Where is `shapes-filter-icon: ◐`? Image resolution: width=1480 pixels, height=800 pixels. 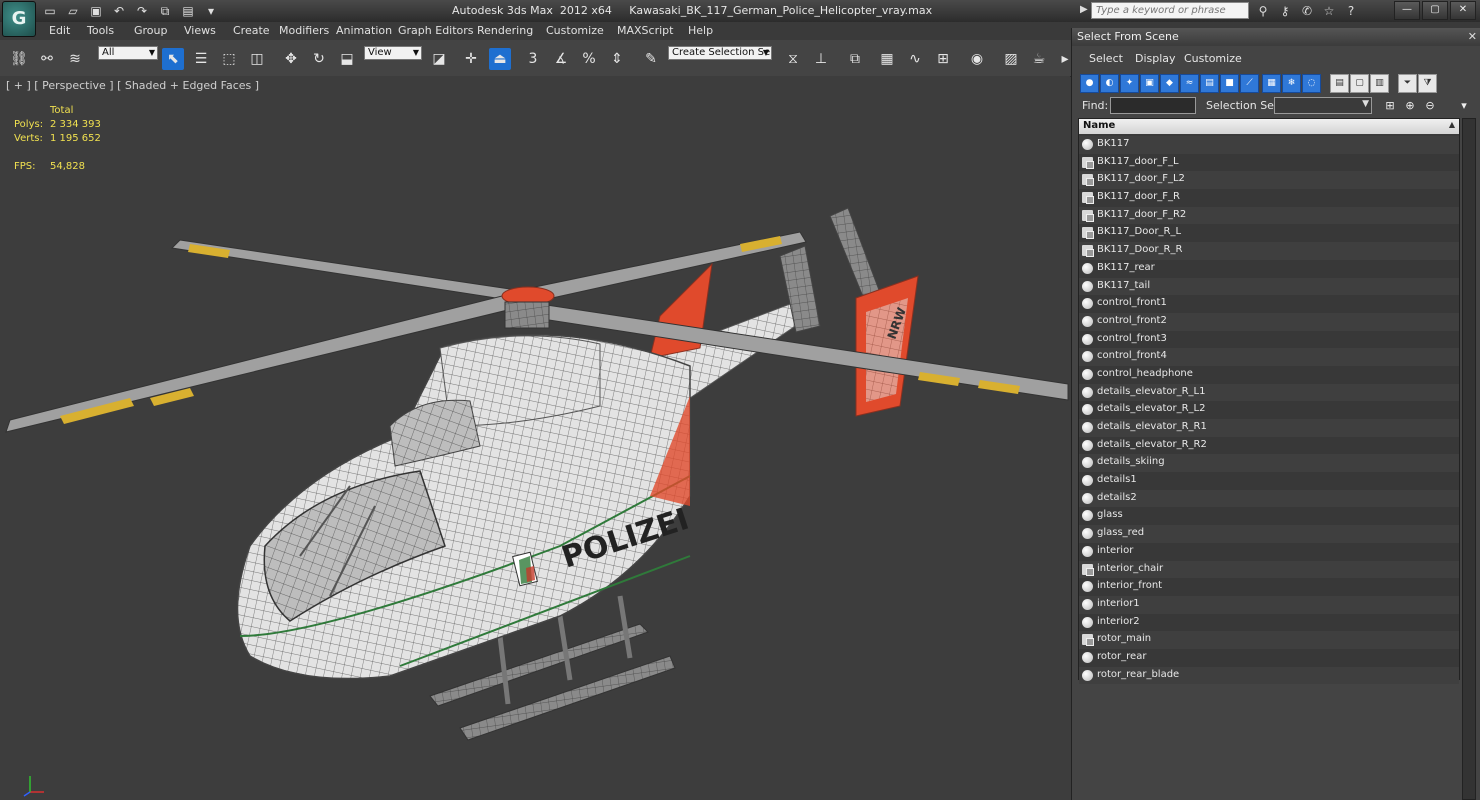 shapes-filter-icon: ◐ is located at coordinates (1109, 83).